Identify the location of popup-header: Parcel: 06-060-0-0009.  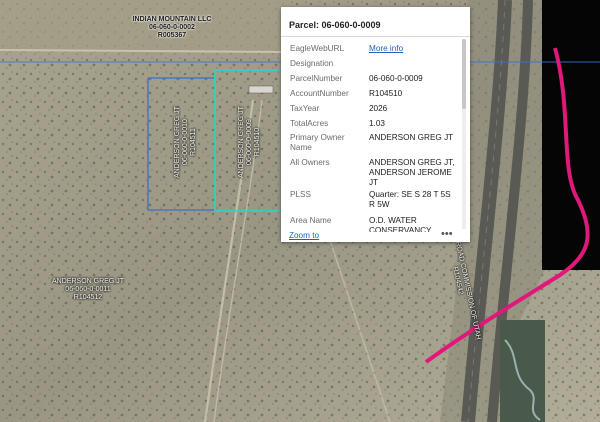
(375, 25).